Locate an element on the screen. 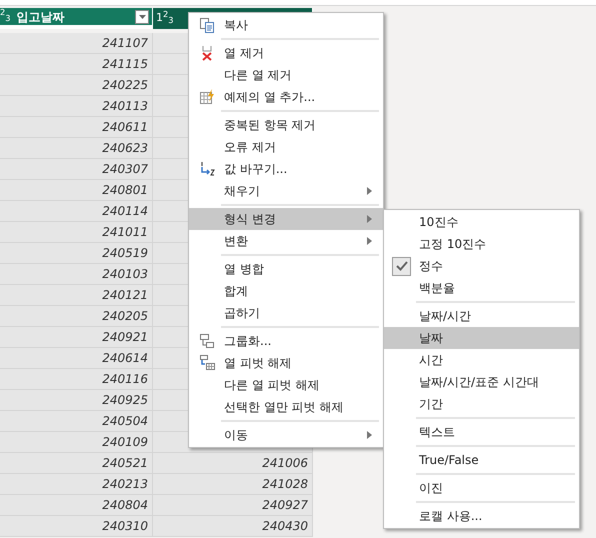  menu-item: 백분율 is located at coordinates (481, 288).